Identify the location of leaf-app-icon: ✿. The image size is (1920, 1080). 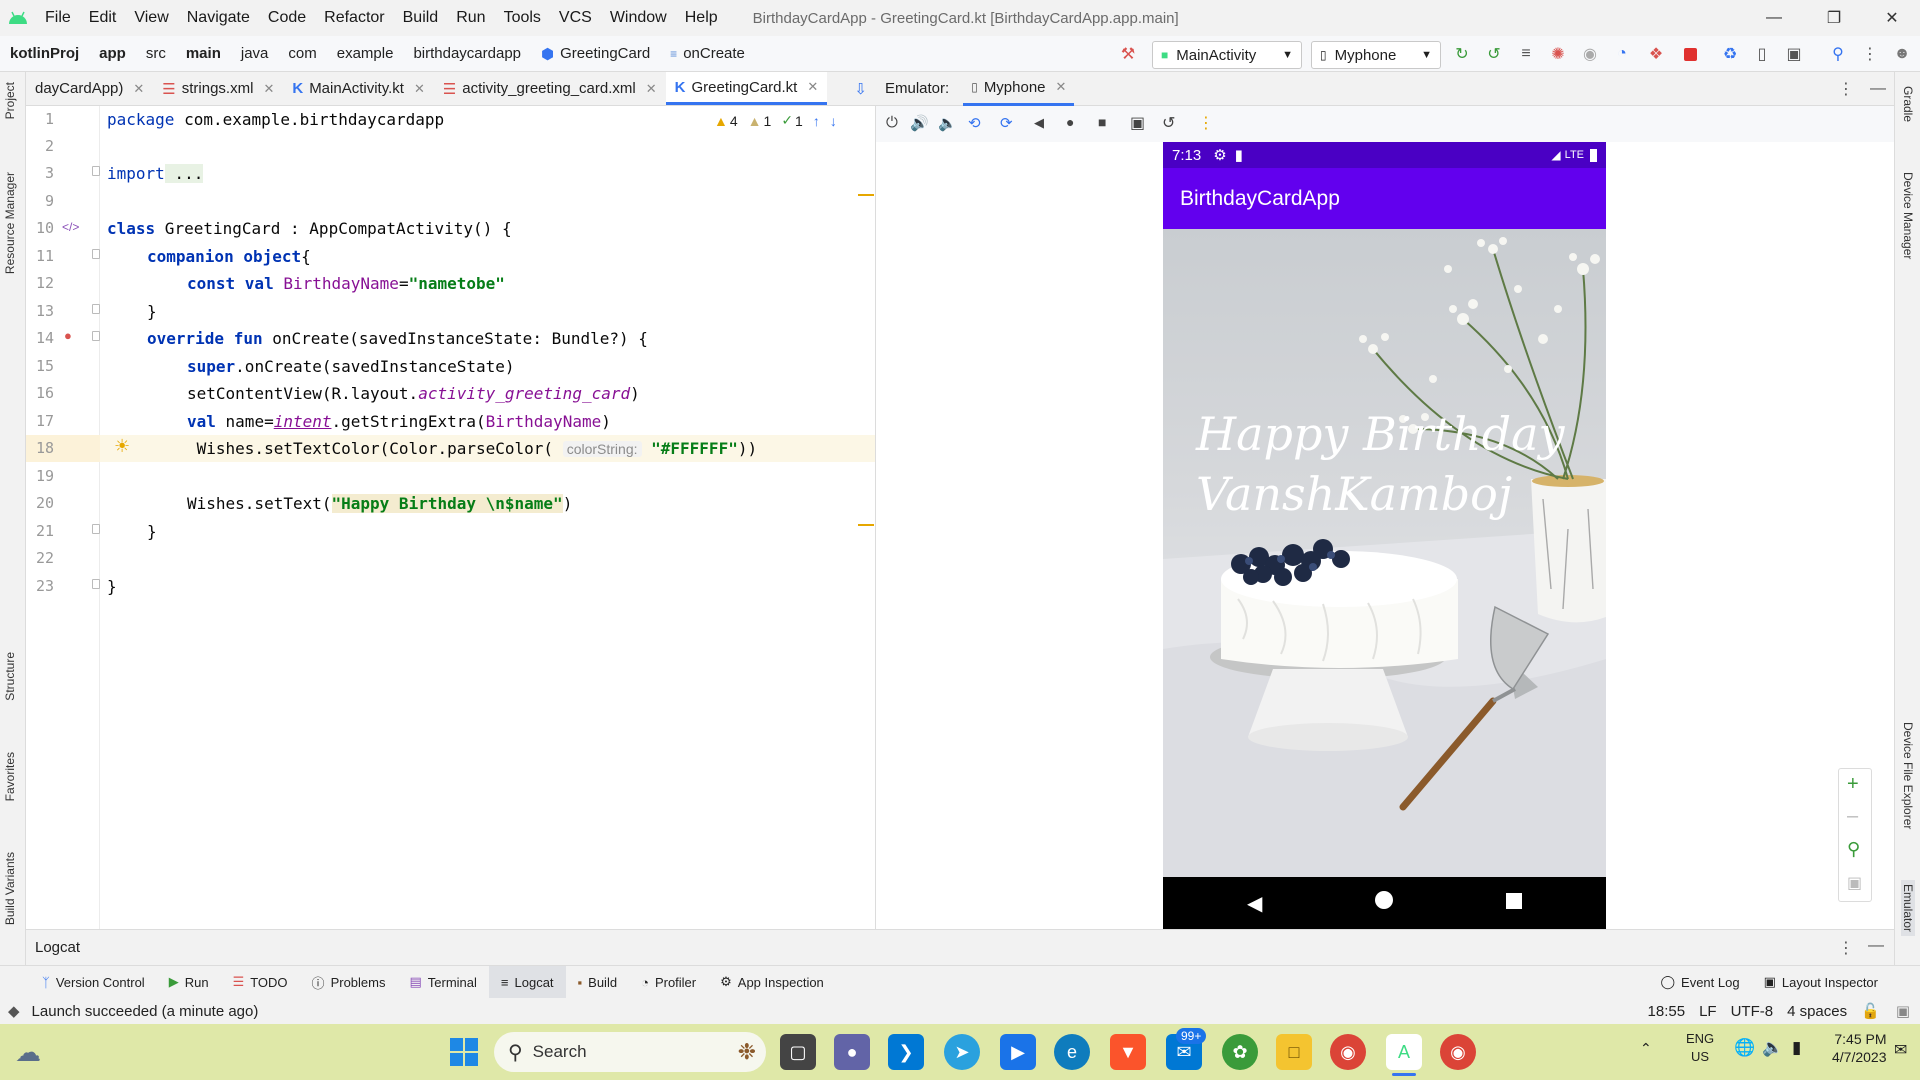
(1240, 1052).